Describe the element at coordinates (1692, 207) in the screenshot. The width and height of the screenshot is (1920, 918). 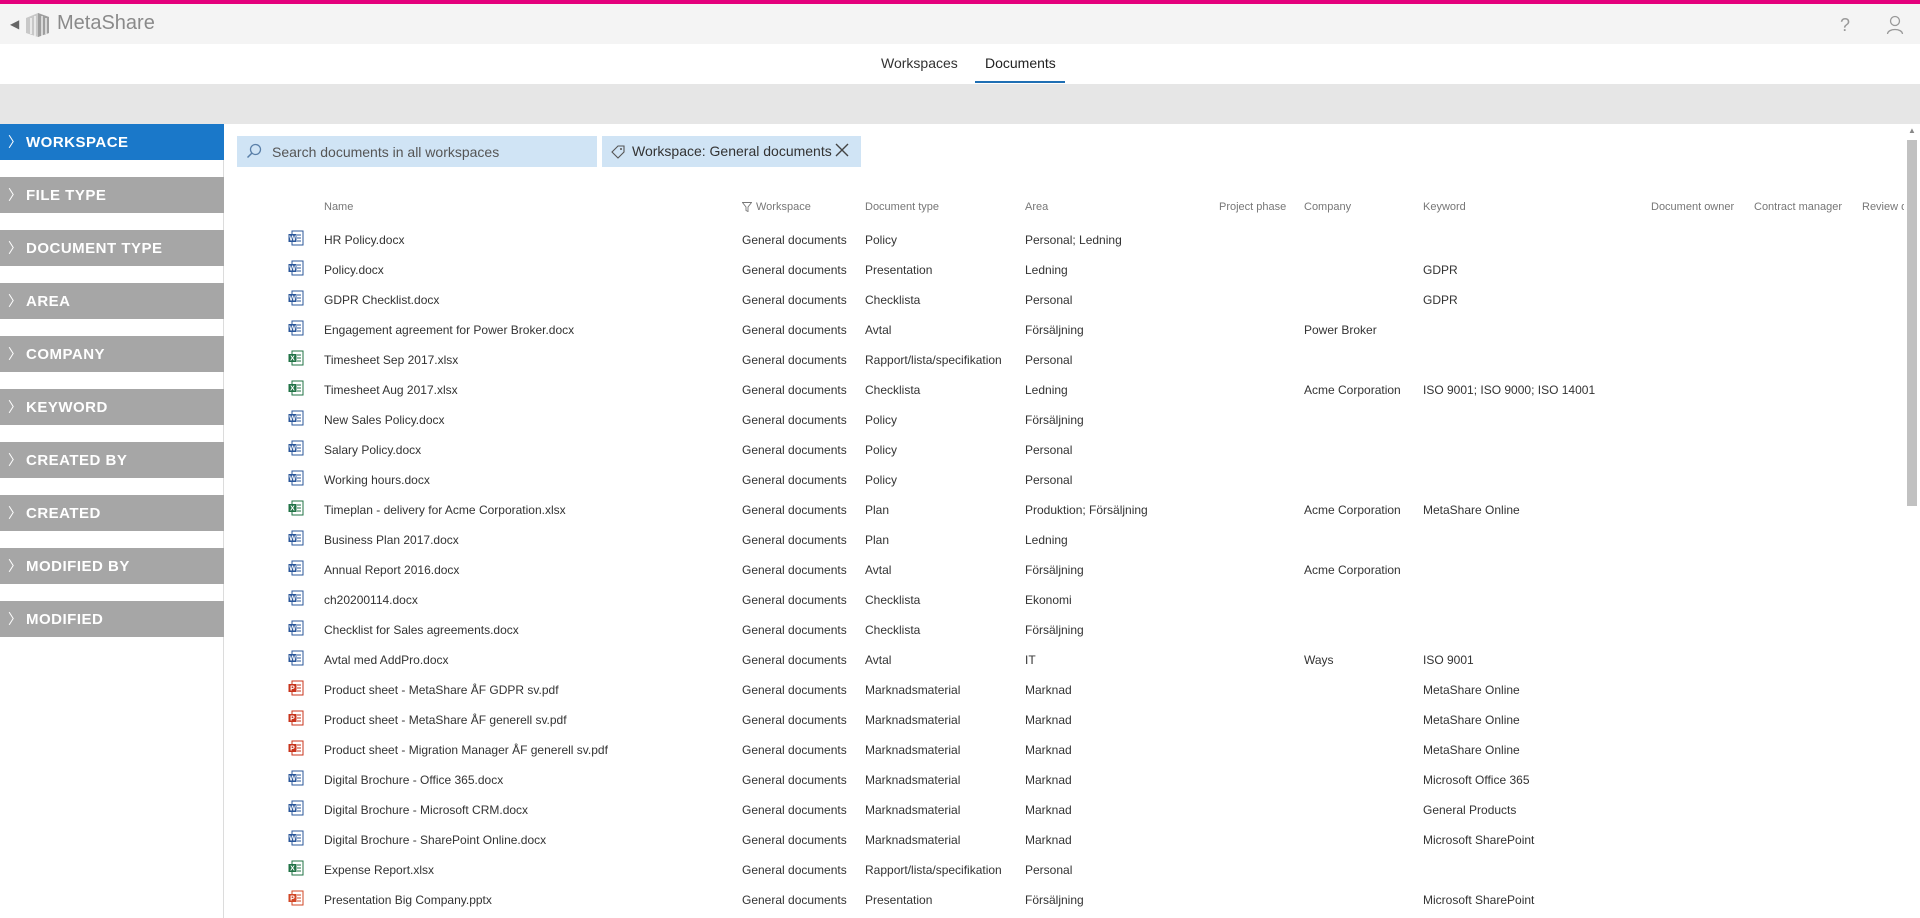
I see `column-header-document-owner: Document owner` at that location.